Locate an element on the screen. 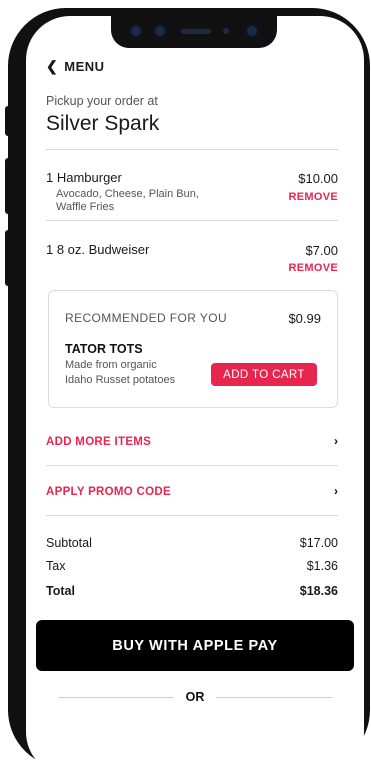  order-item-name: 1 8 oz. Budweiser is located at coordinates (98, 249).